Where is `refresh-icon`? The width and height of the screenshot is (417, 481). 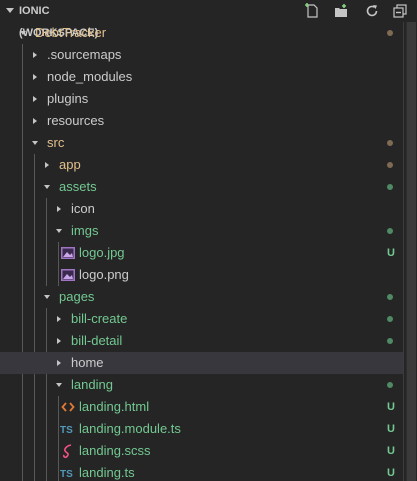 refresh-icon is located at coordinates (372, 11).